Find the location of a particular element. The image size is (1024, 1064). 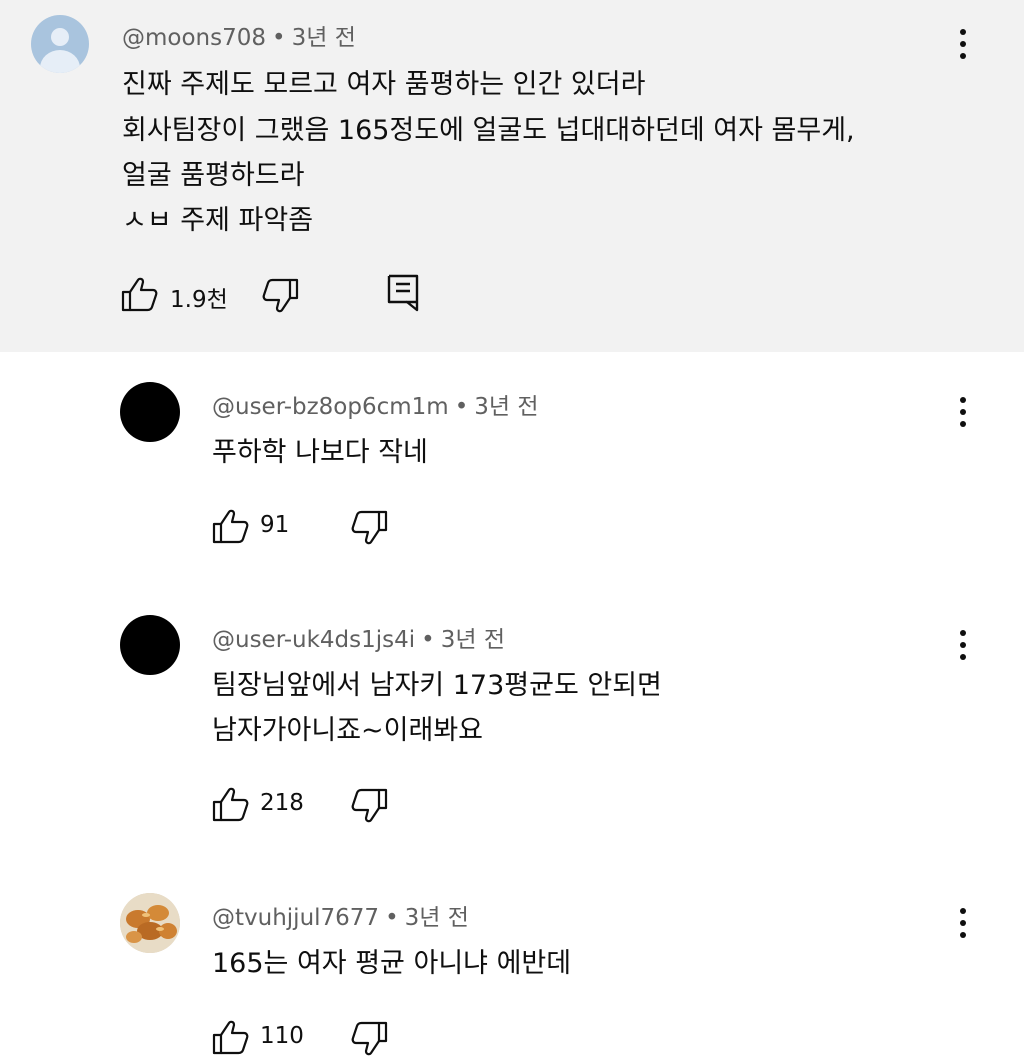

reply-comment-icon is located at coordinates (403, 293).